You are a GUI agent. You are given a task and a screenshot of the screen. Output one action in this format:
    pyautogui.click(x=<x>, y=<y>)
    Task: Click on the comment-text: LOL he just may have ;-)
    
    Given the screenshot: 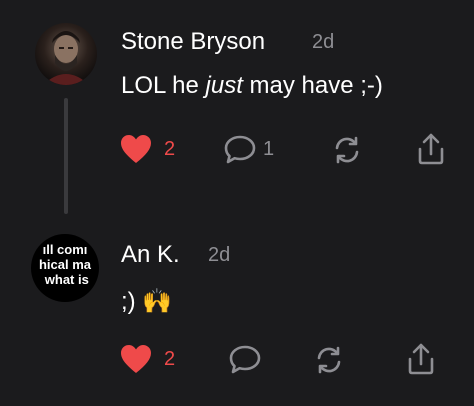 What is the action you would take?
    pyautogui.click(x=252, y=86)
    